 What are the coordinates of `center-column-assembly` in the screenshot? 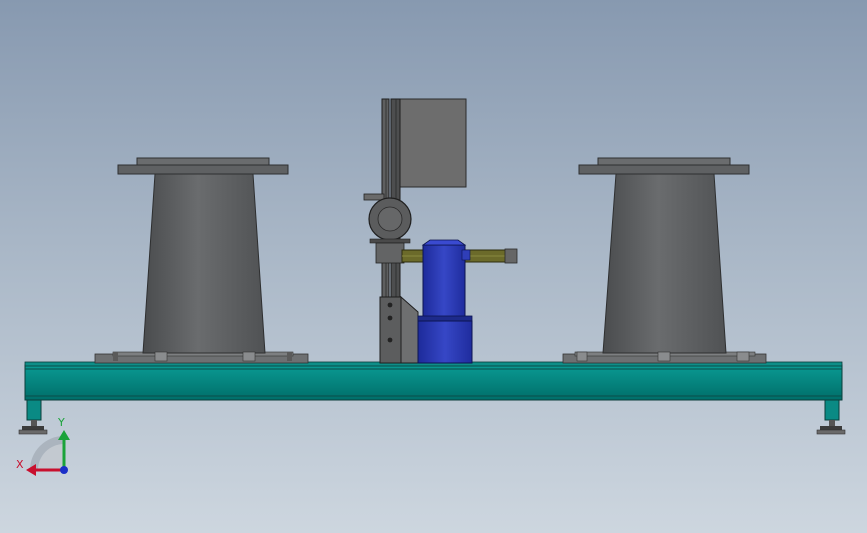 It's located at (440, 231).